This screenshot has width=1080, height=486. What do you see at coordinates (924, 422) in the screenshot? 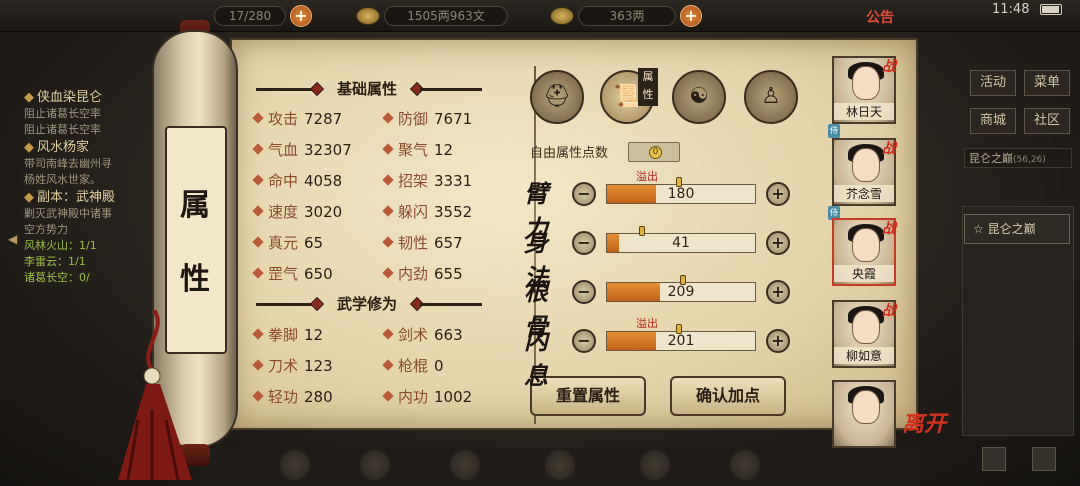
I see `leave-button: 离开` at bounding box center [924, 422].